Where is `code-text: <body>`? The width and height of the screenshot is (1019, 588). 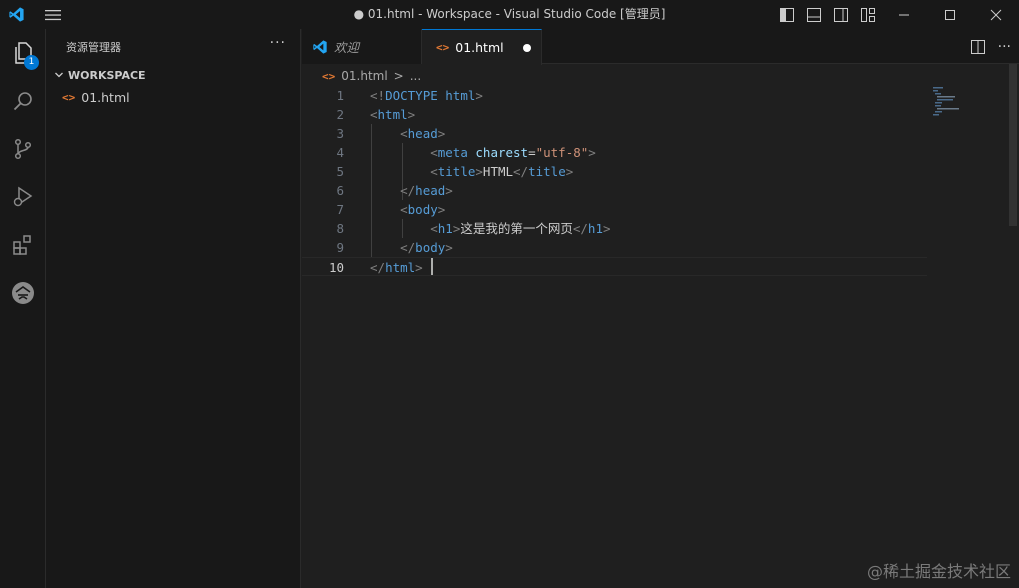 code-text: <body> is located at coordinates (423, 209).